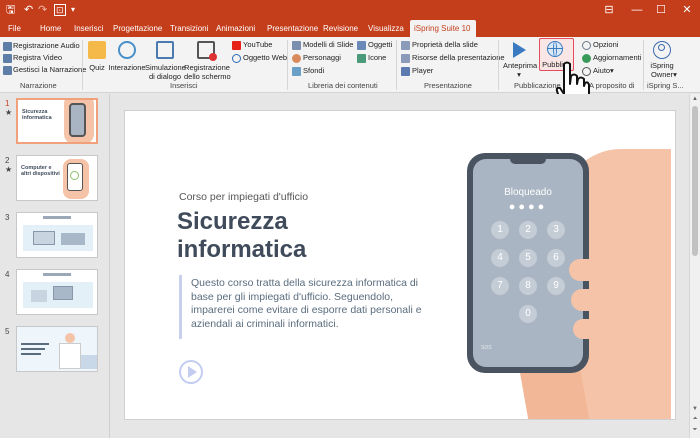 This screenshot has height=438, width=700. Describe the element at coordinates (500, 258) in the screenshot. I see `keypad-key: 4` at that location.